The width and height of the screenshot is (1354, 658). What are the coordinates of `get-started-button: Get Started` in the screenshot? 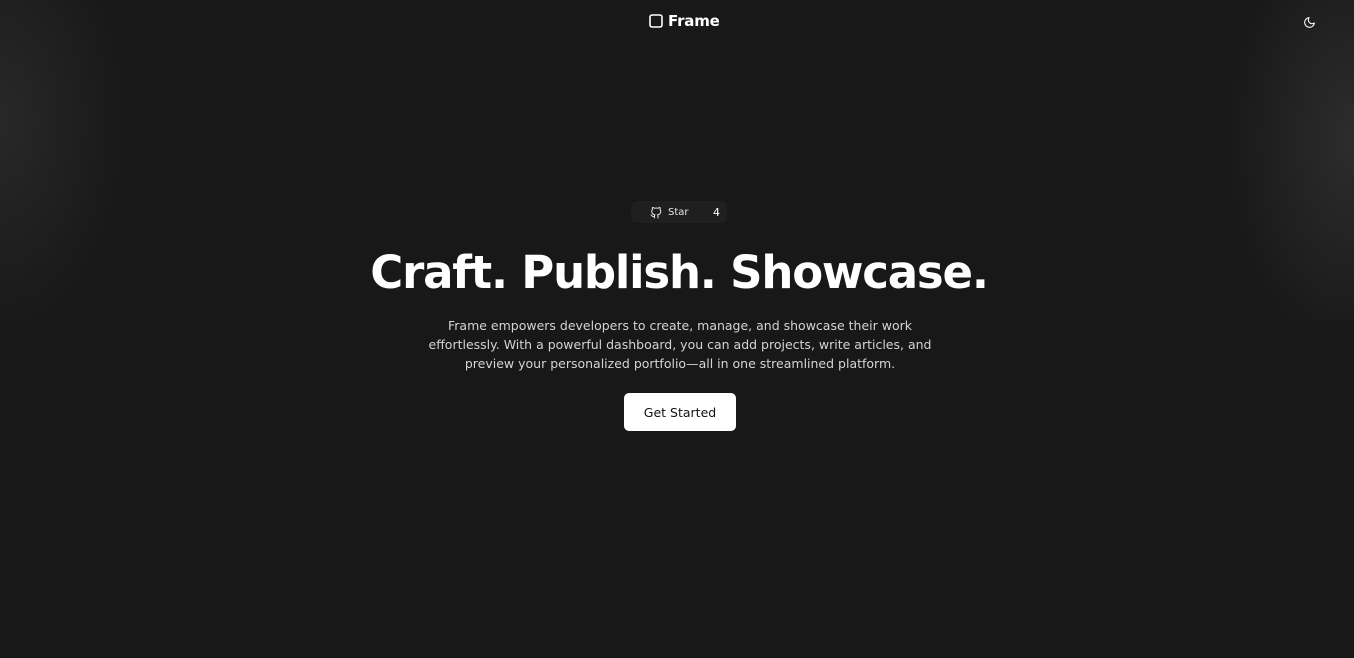 It's located at (680, 412).